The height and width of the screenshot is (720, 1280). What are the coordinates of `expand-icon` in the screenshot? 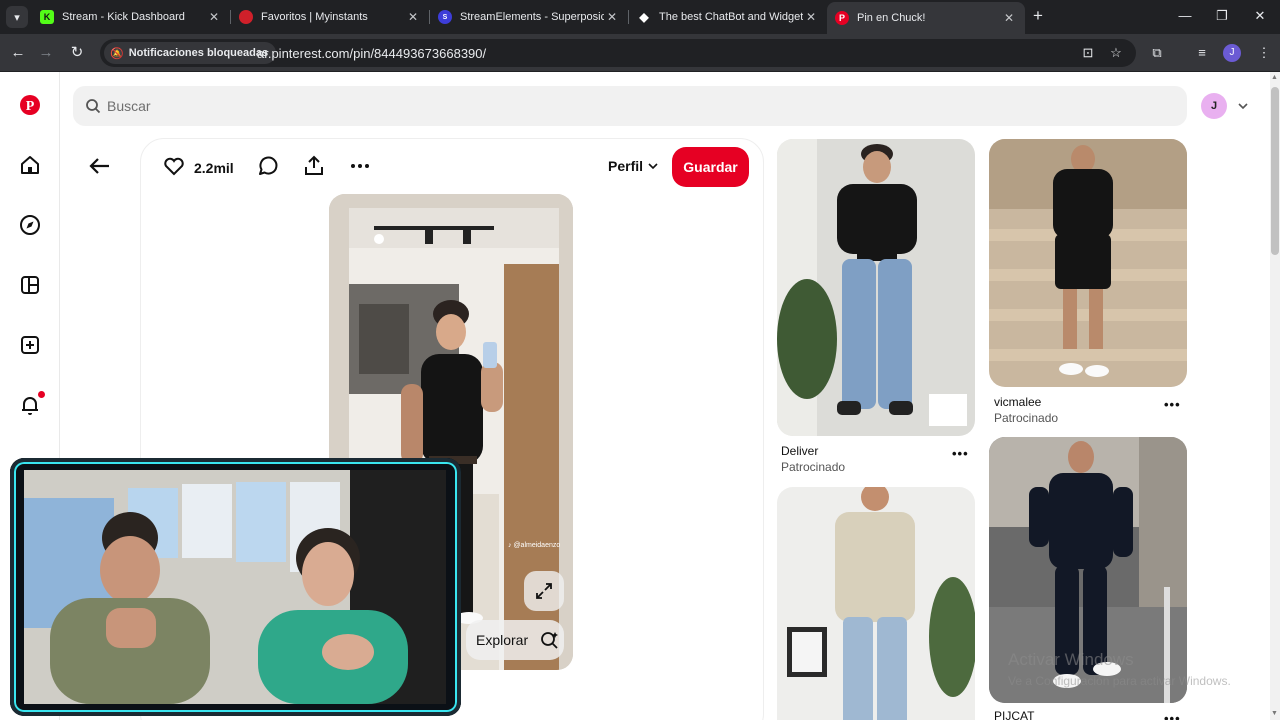 It's located at (544, 591).